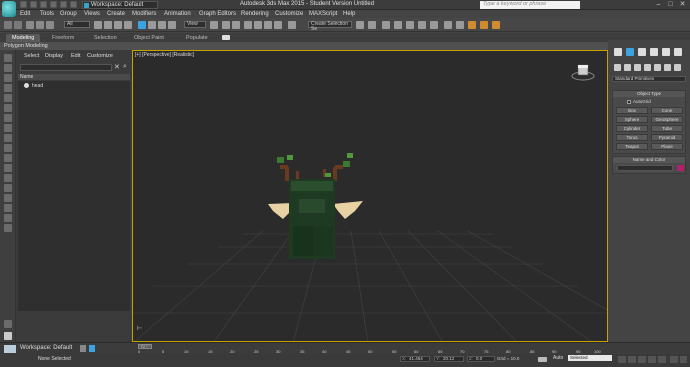 Image resolution: width=690 pixels, height=367 pixels. I want to click on filter-spacewarps-icon, so click(8, 138).